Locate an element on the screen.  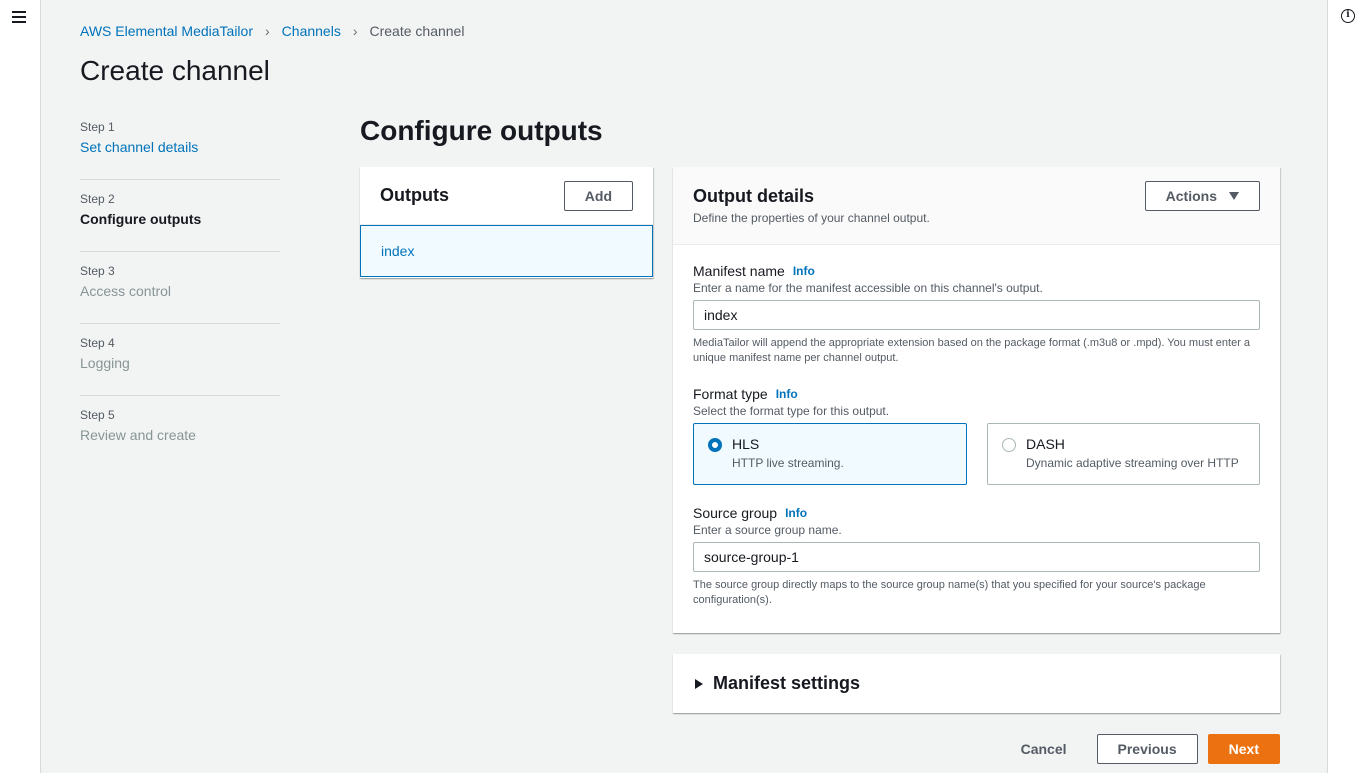
format-type-label: Format type is located at coordinates (730, 394).